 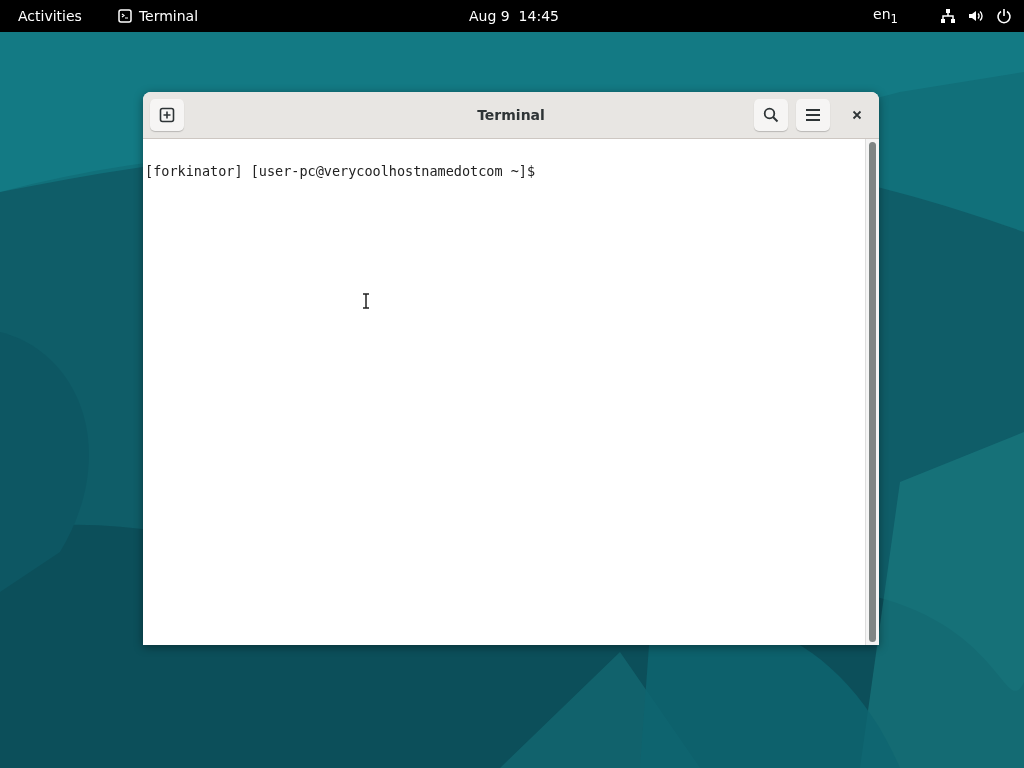 I want to click on menu-button, so click(x=813, y=115).